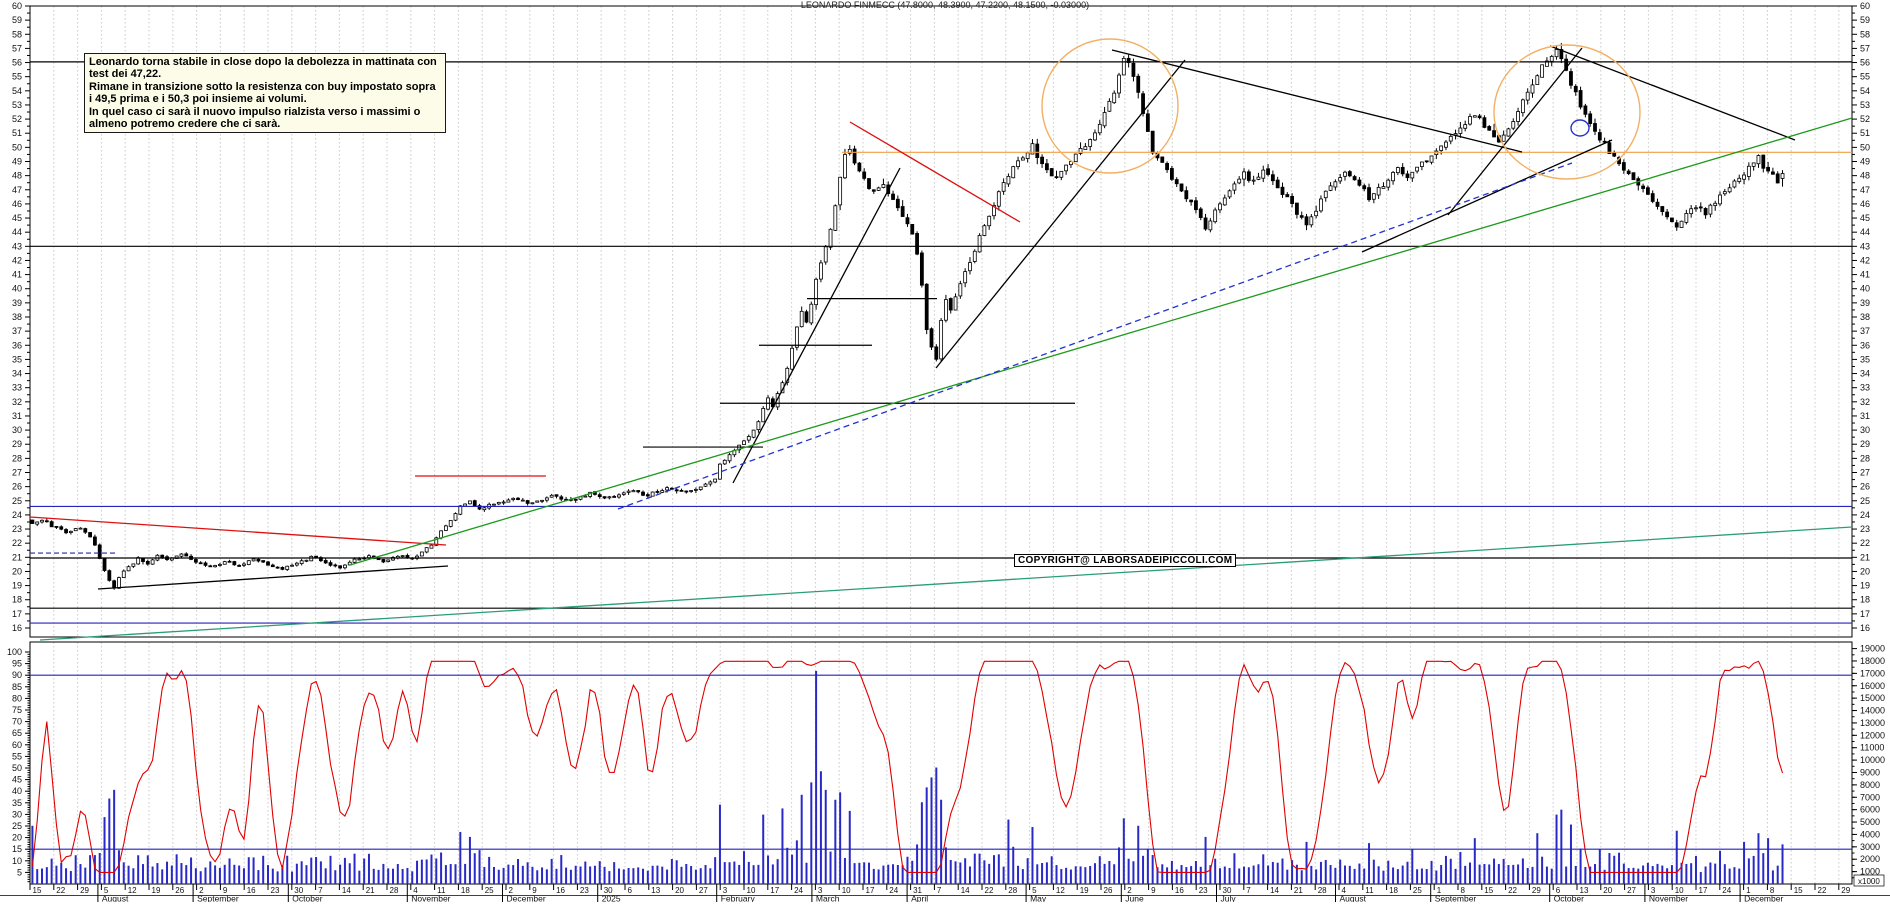 This screenshot has width=1890, height=907. Describe the element at coordinates (17, 473) in the screenshot. I see `price-axis-label-left: 27` at that location.